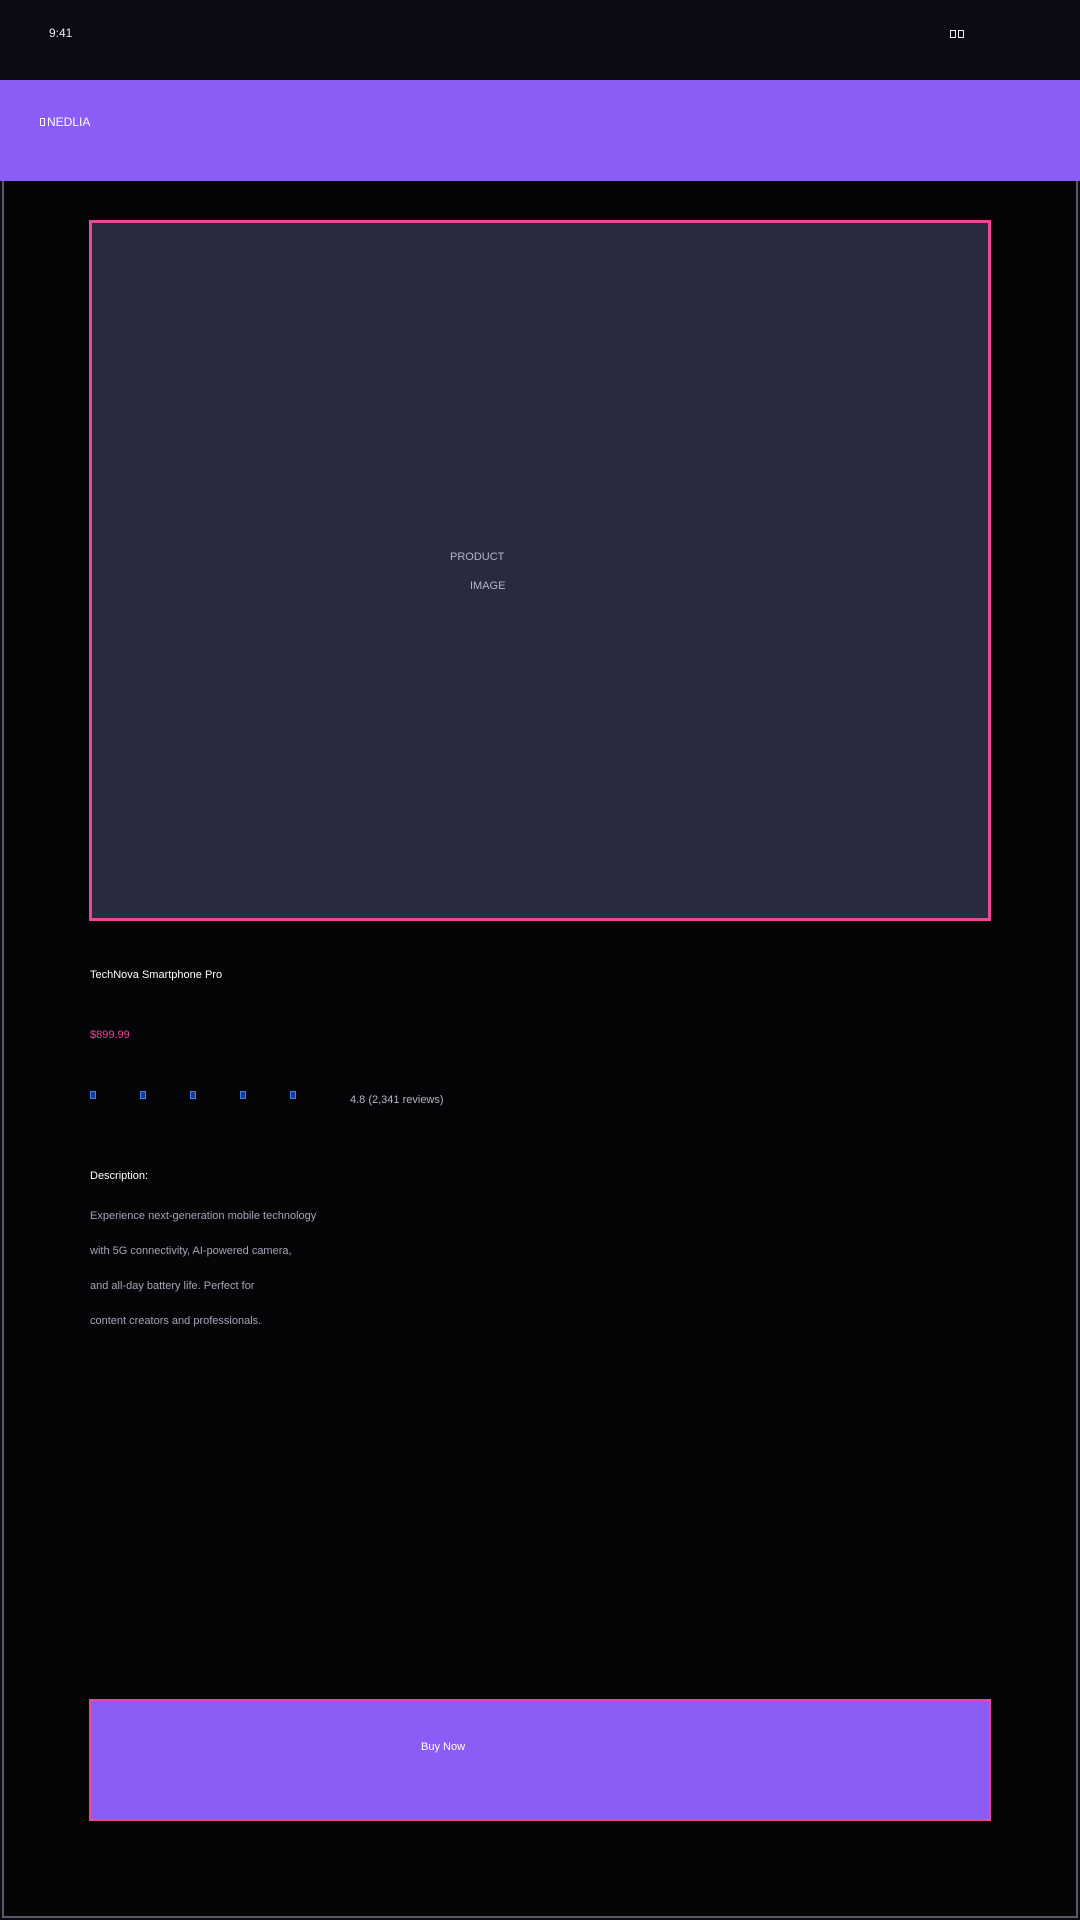 The width and height of the screenshot is (1080, 1920). What do you see at coordinates (69, 122) in the screenshot?
I see `brand-name: NEDLIA` at bounding box center [69, 122].